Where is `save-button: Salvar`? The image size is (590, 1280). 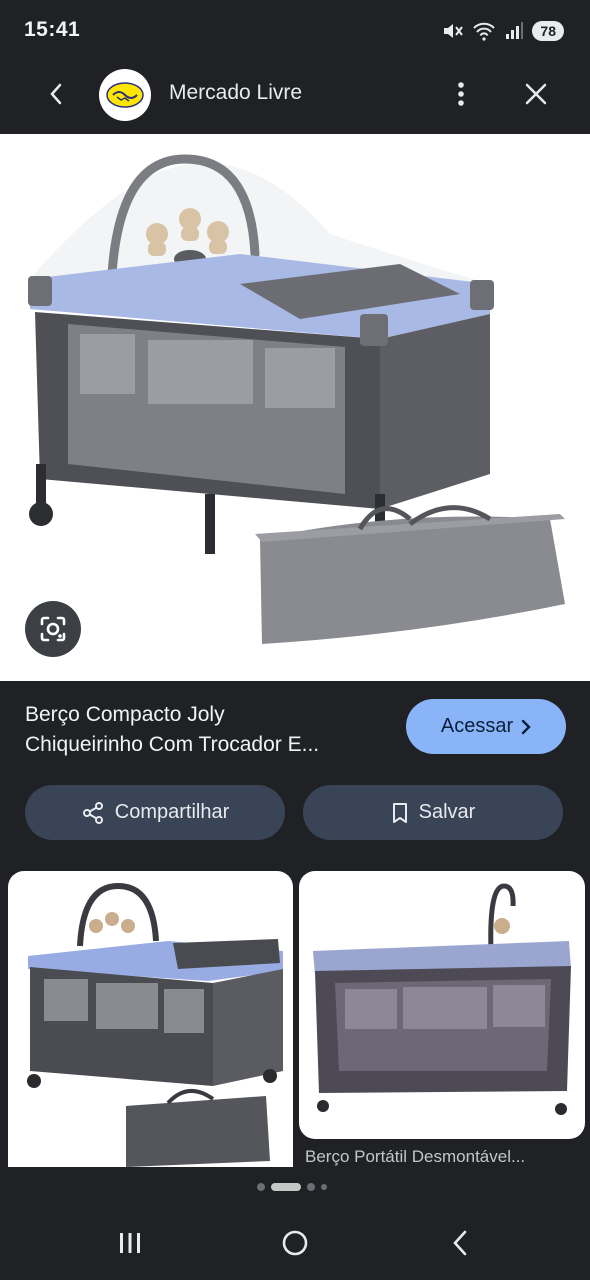
save-button: Salvar is located at coordinates (433, 812).